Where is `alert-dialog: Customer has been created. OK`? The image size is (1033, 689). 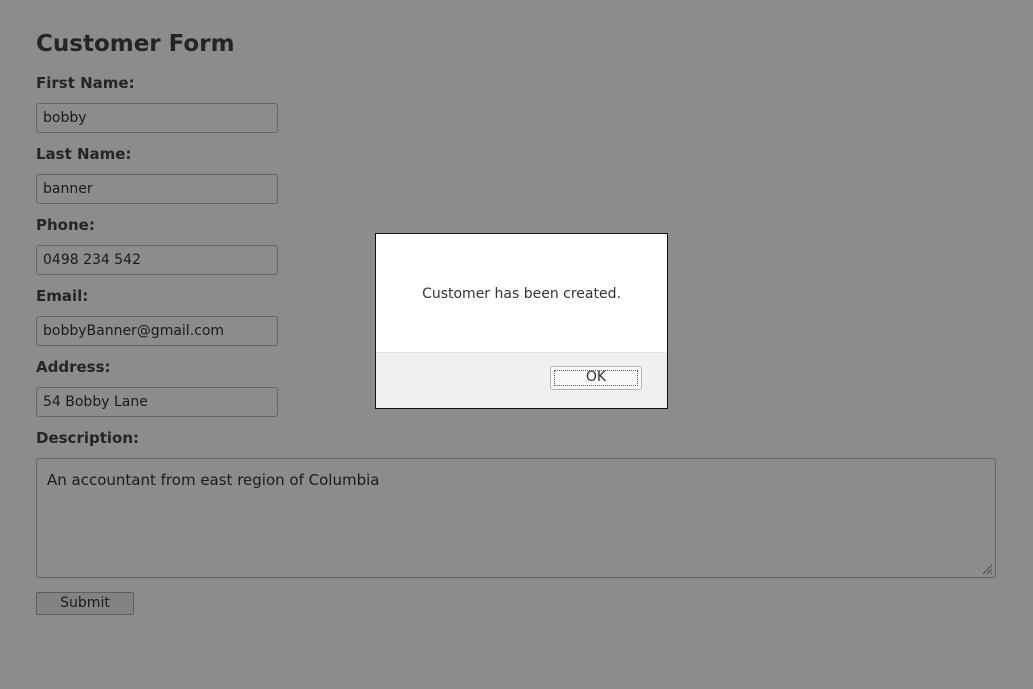
alert-dialog: Customer has been created. OK is located at coordinates (521, 321).